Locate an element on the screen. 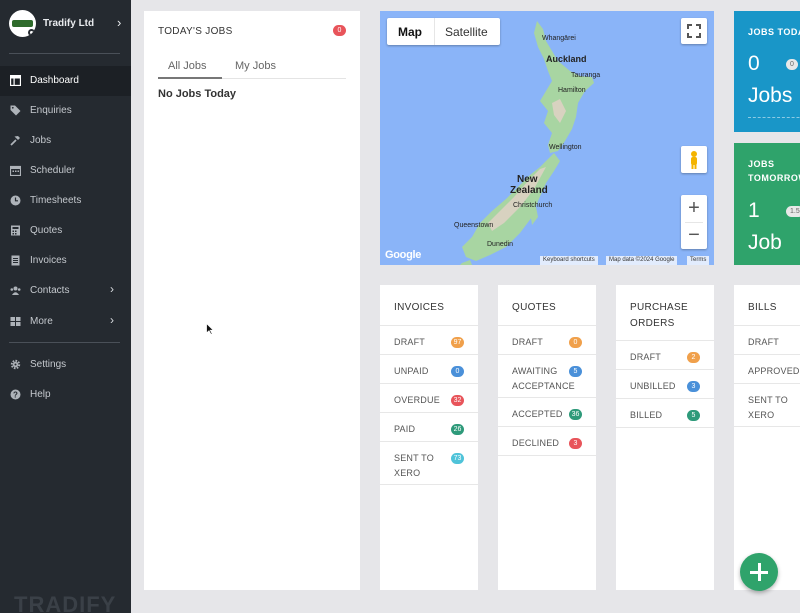 This screenshot has height=613, width=800. stat-title: JOBS TODAY is located at coordinates (774, 32).